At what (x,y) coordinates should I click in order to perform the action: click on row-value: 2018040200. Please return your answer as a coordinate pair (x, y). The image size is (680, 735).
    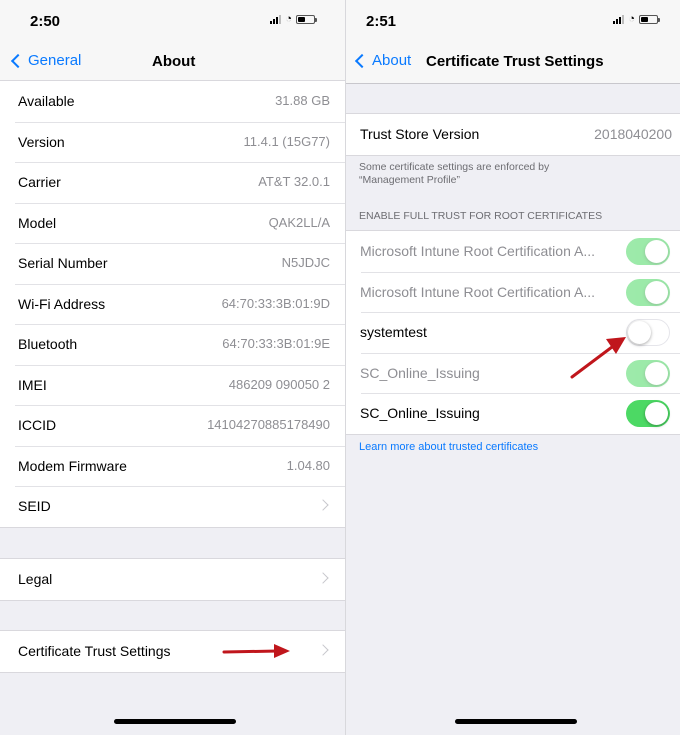
    Looking at the image, I should click on (633, 134).